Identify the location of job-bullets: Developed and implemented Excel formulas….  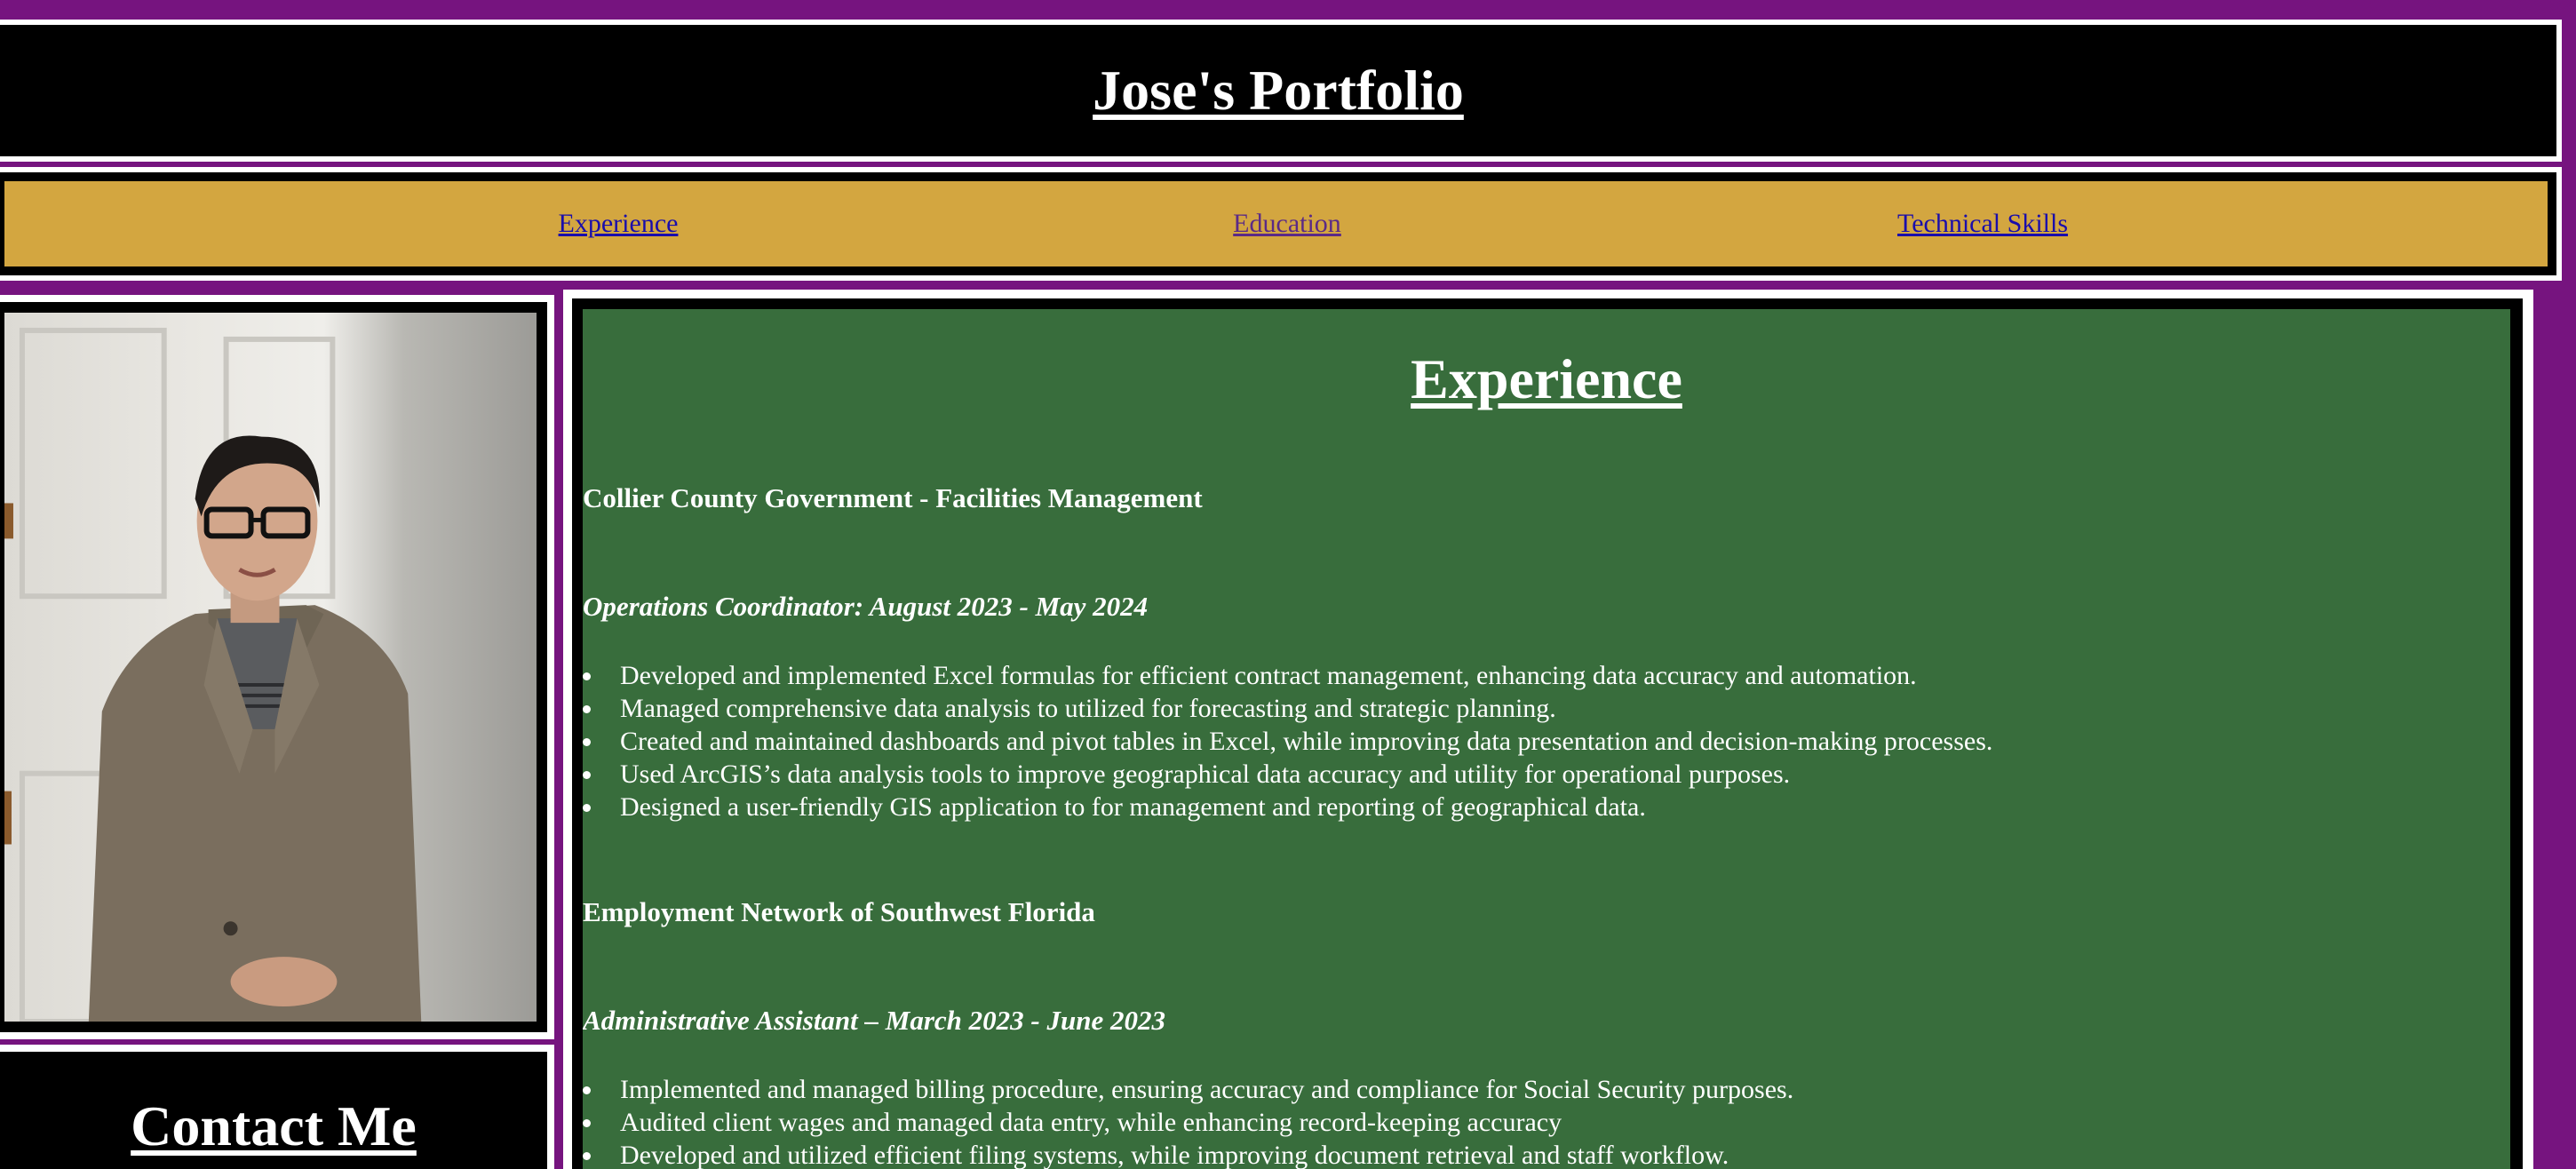
(1546, 741).